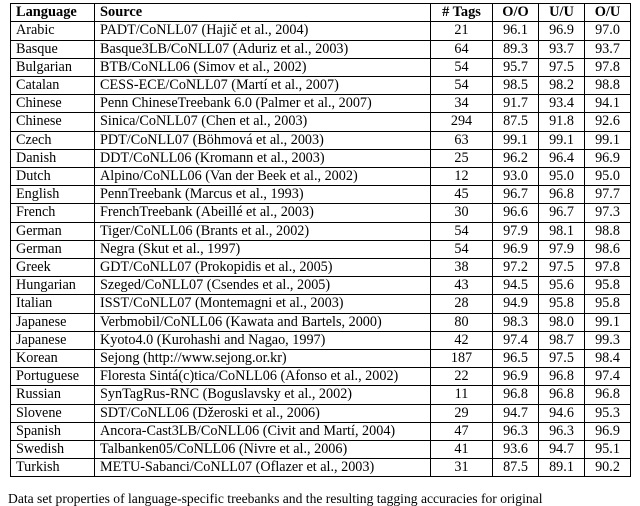 This screenshot has height=506, width=640. Describe the element at coordinates (461, 268) in the screenshot. I see `cell-tags: 38` at that location.